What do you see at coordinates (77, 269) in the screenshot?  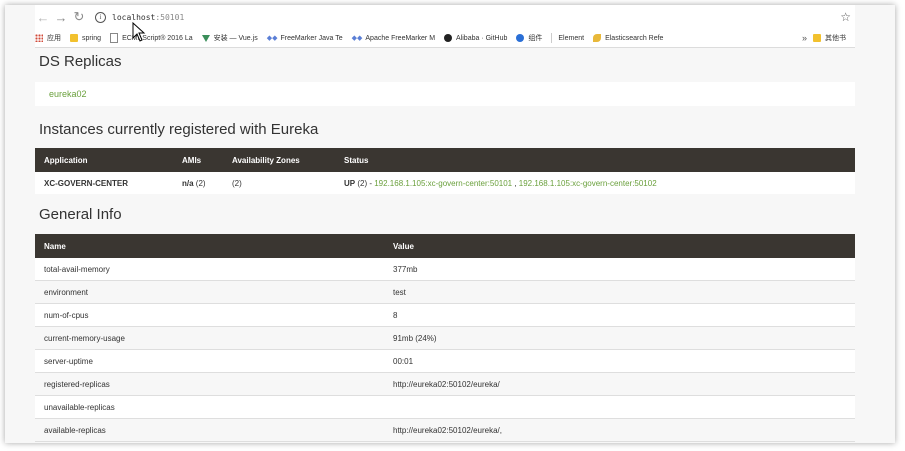 I see `info-name: total-avail-memory` at bounding box center [77, 269].